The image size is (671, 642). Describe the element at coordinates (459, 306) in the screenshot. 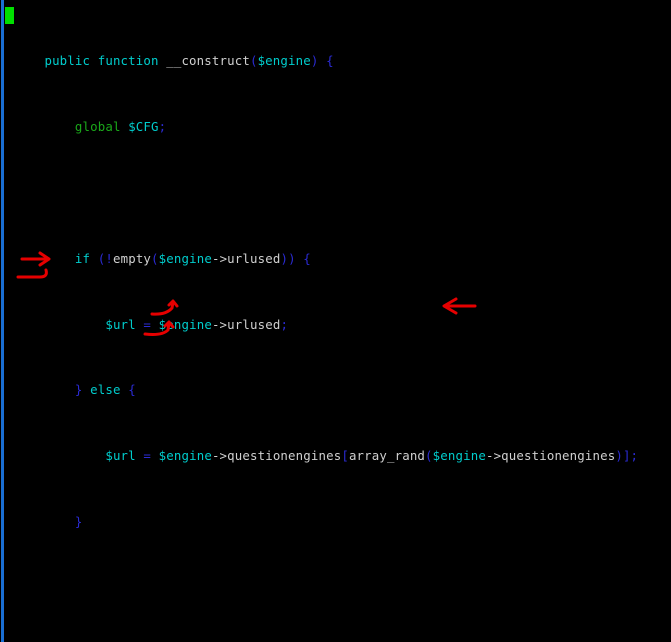

I see `arrow-to-soap-1-1-constant` at that location.